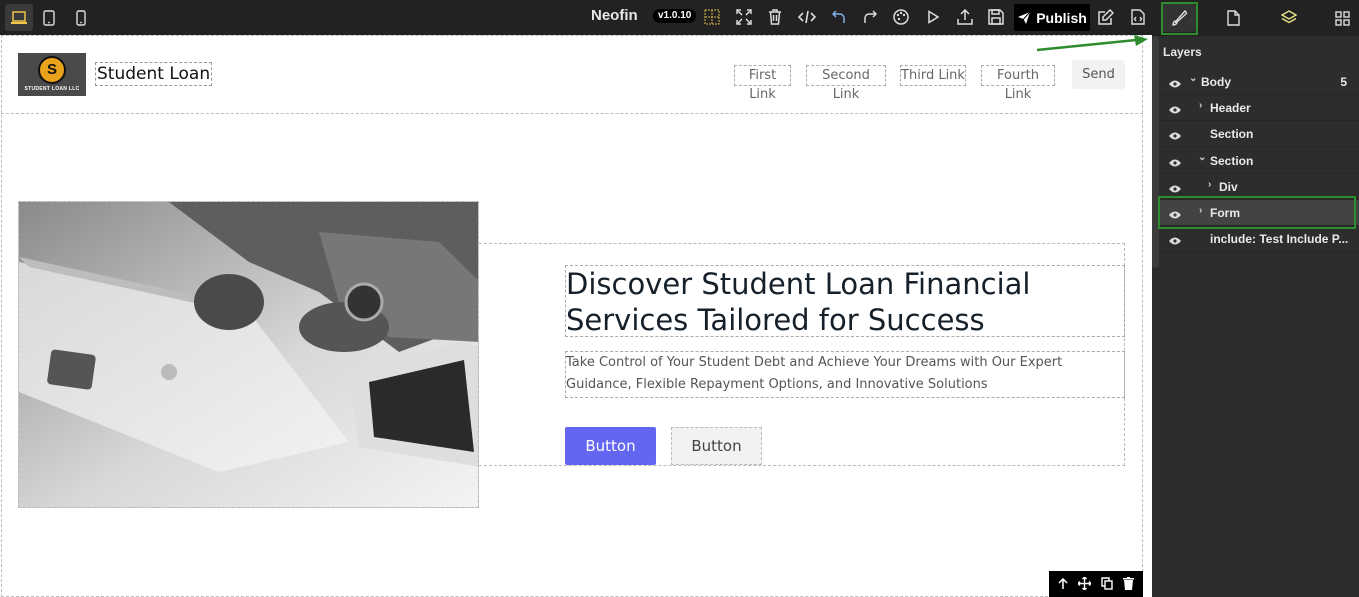  I want to click on trash-icon, so click(775, 17).